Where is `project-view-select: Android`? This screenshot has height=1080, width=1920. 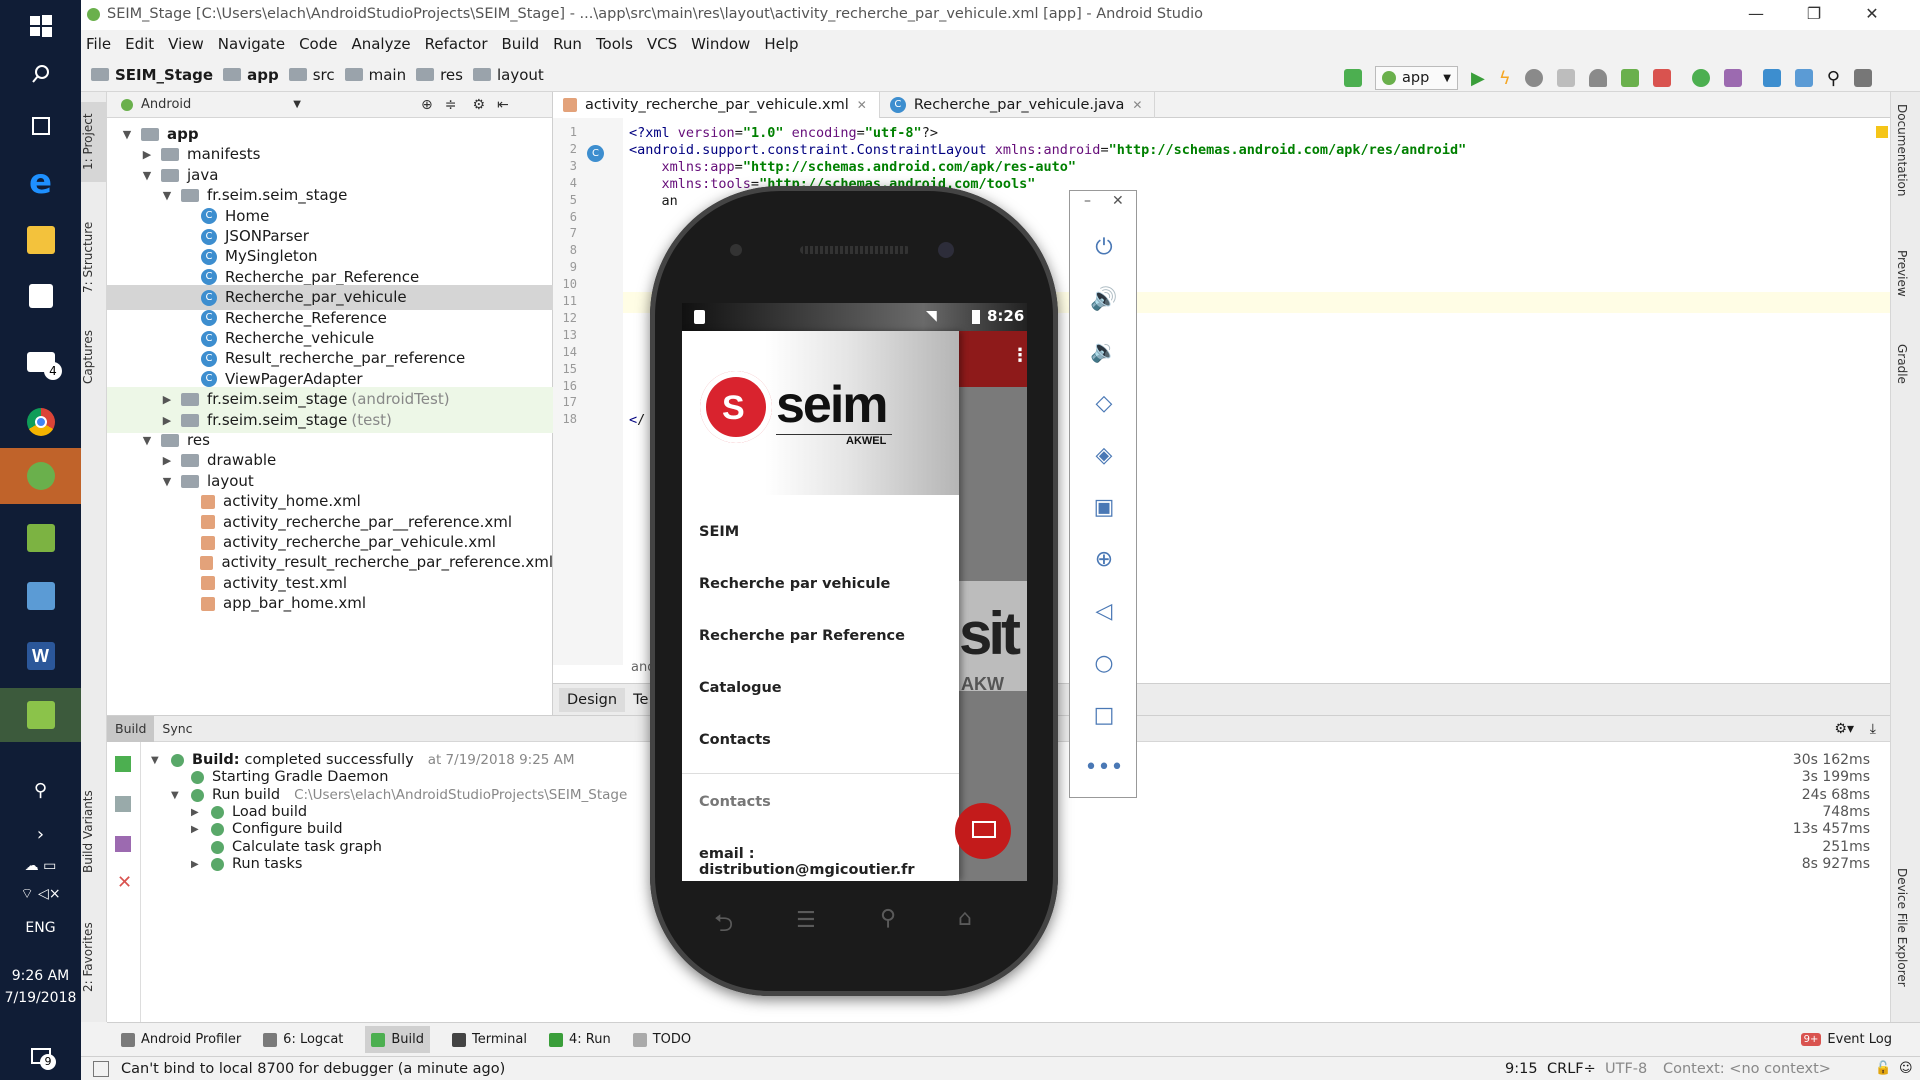 project-view-select: Android is located at coordinates (166, 104).